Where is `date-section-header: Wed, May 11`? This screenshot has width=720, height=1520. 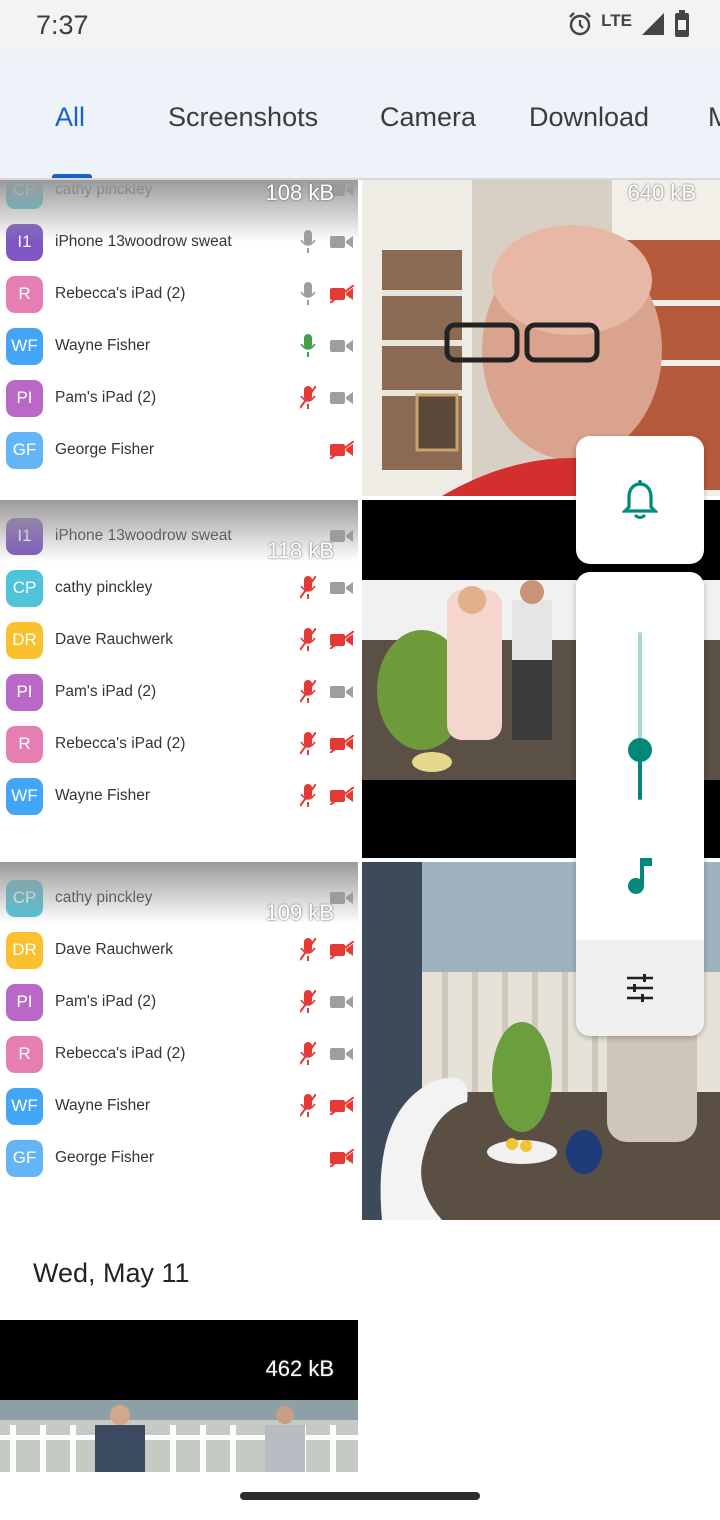 date-section-header: Wed, May 11 is located at coordinates (111, 1273).